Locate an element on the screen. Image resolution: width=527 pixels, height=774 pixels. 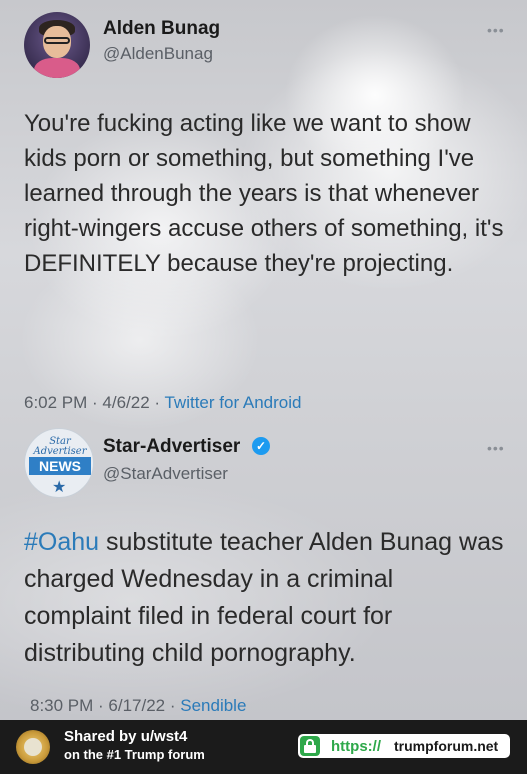
tweet-meta: 8:30 PM · 6/17/22 · Sendible is located at coordinates (138, 706).